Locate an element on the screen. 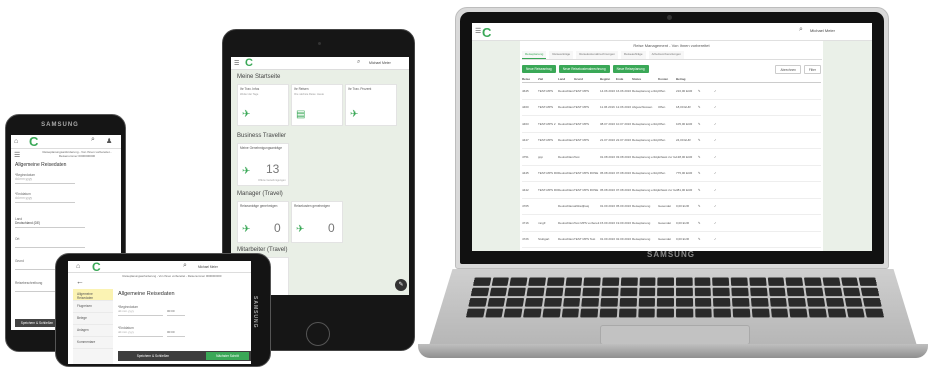 The image size is (928, 367). column-header: Grund is located at coordinates (587, 79).